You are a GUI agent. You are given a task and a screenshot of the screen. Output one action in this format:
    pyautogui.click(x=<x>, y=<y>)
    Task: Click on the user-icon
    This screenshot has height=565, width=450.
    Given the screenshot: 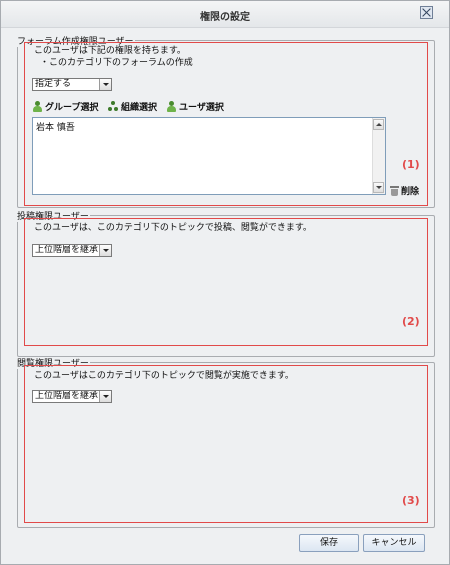 What is the action you would take?
    pyautogui.click(x=171, y=106)
    